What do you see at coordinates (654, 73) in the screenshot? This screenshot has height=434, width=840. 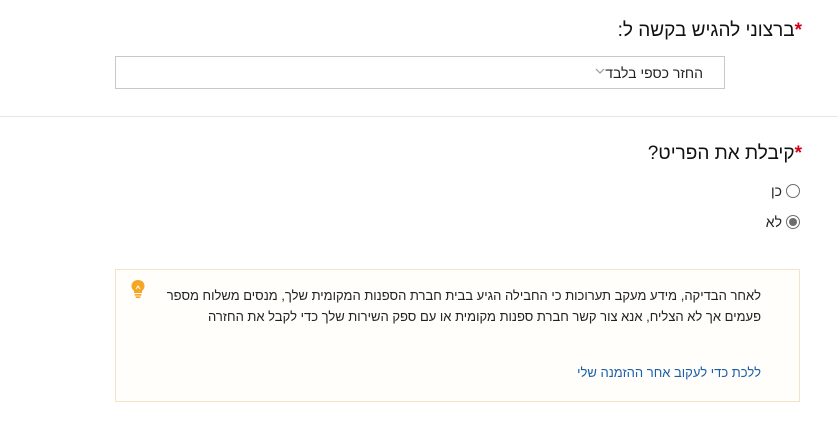 I see `request-type-selected-value: החזר כספי בלבד` at bounding box center [654, 73].